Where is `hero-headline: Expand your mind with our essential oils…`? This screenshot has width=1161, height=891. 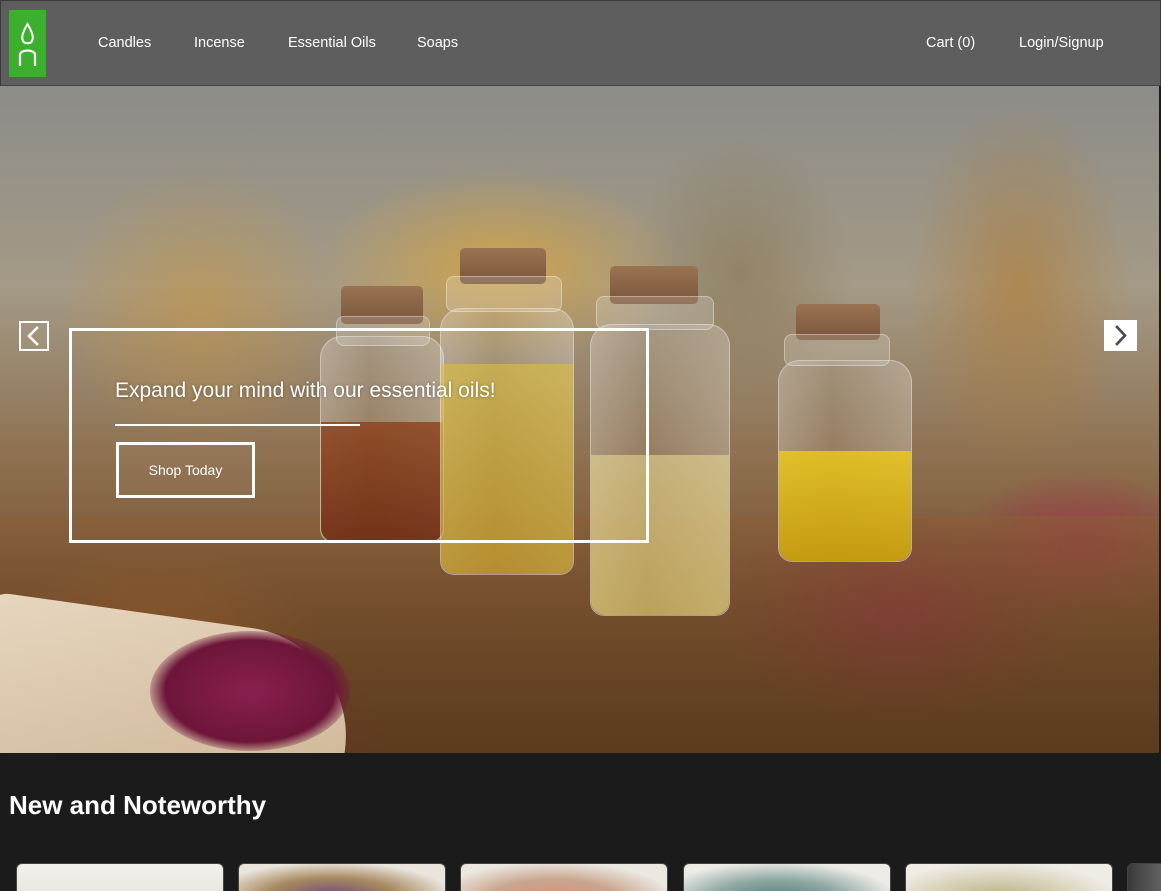 hero-headline: Expand your mind with our essential oils… is located at coordinates (305, 390).